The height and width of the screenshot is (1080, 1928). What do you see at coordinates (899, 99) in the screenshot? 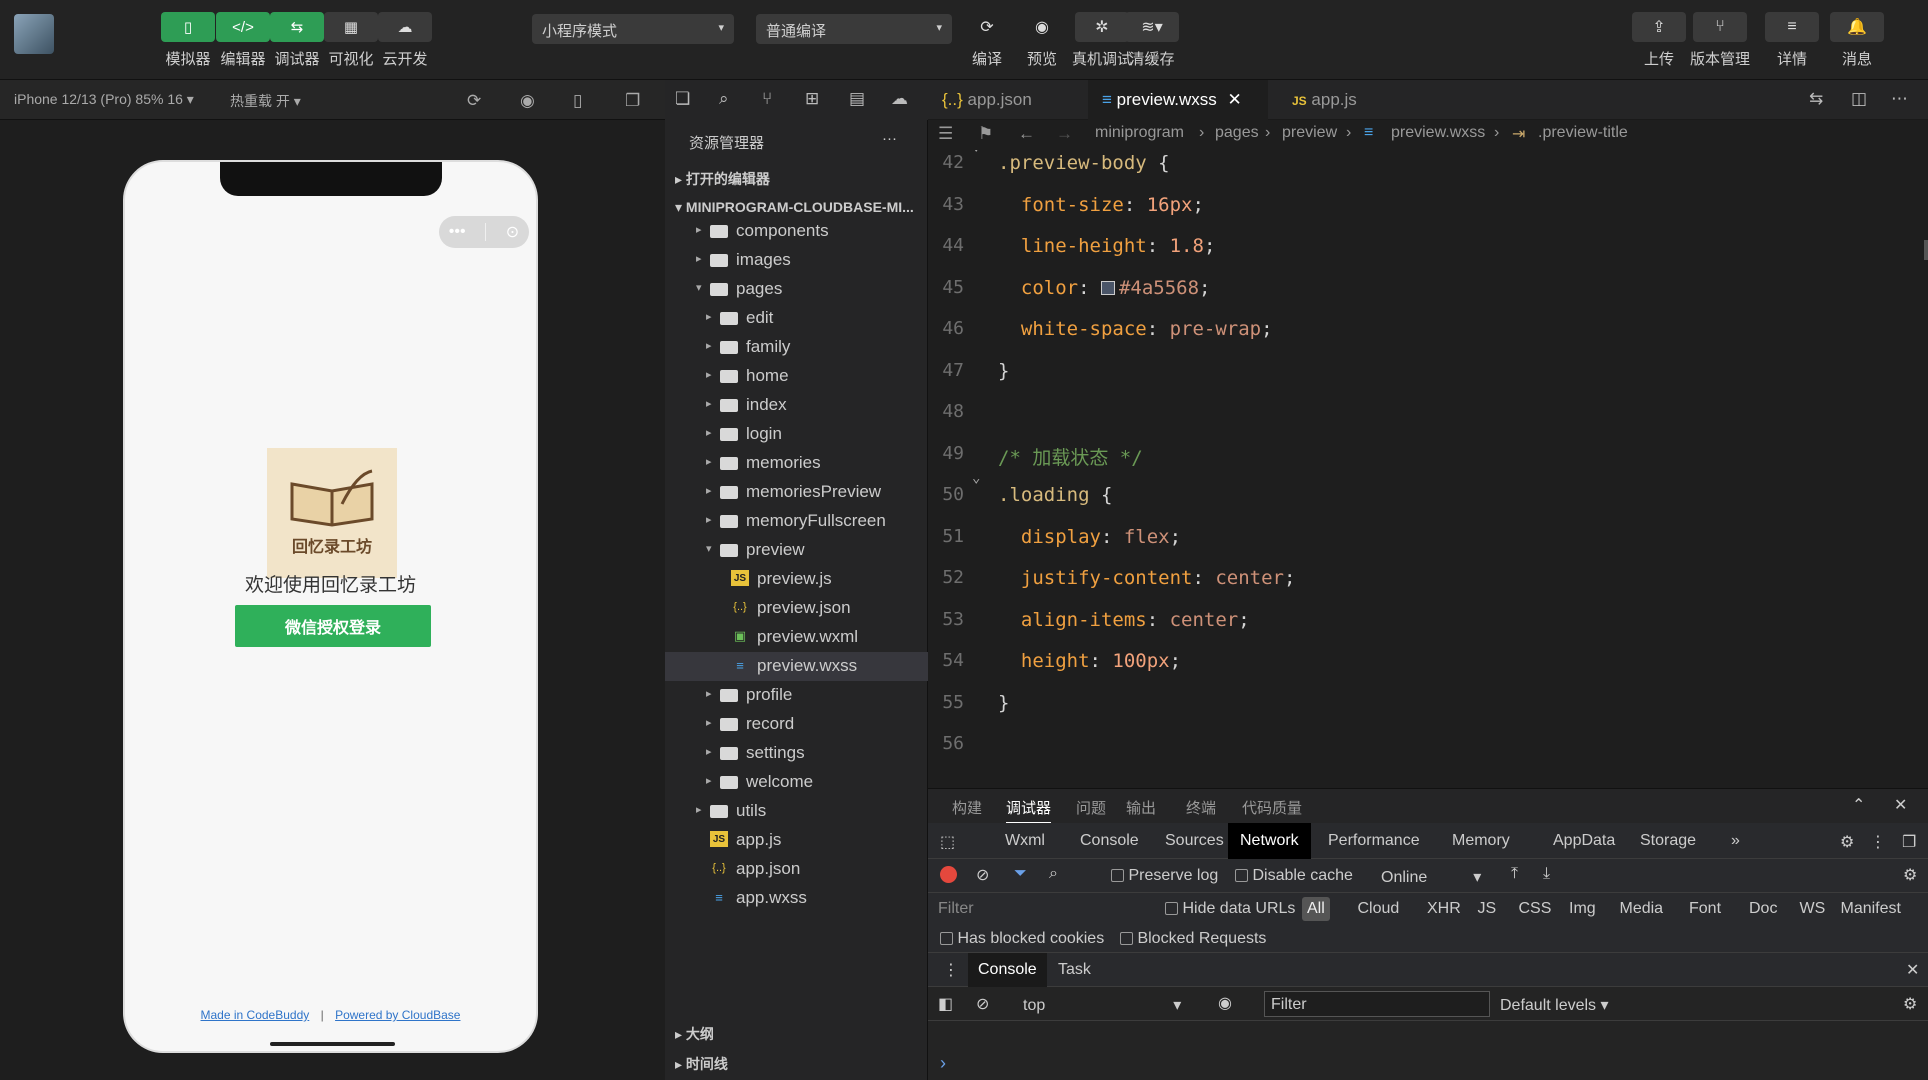
I see `cloud-deploy-icon: ☁` at bounding box center [899, 99].